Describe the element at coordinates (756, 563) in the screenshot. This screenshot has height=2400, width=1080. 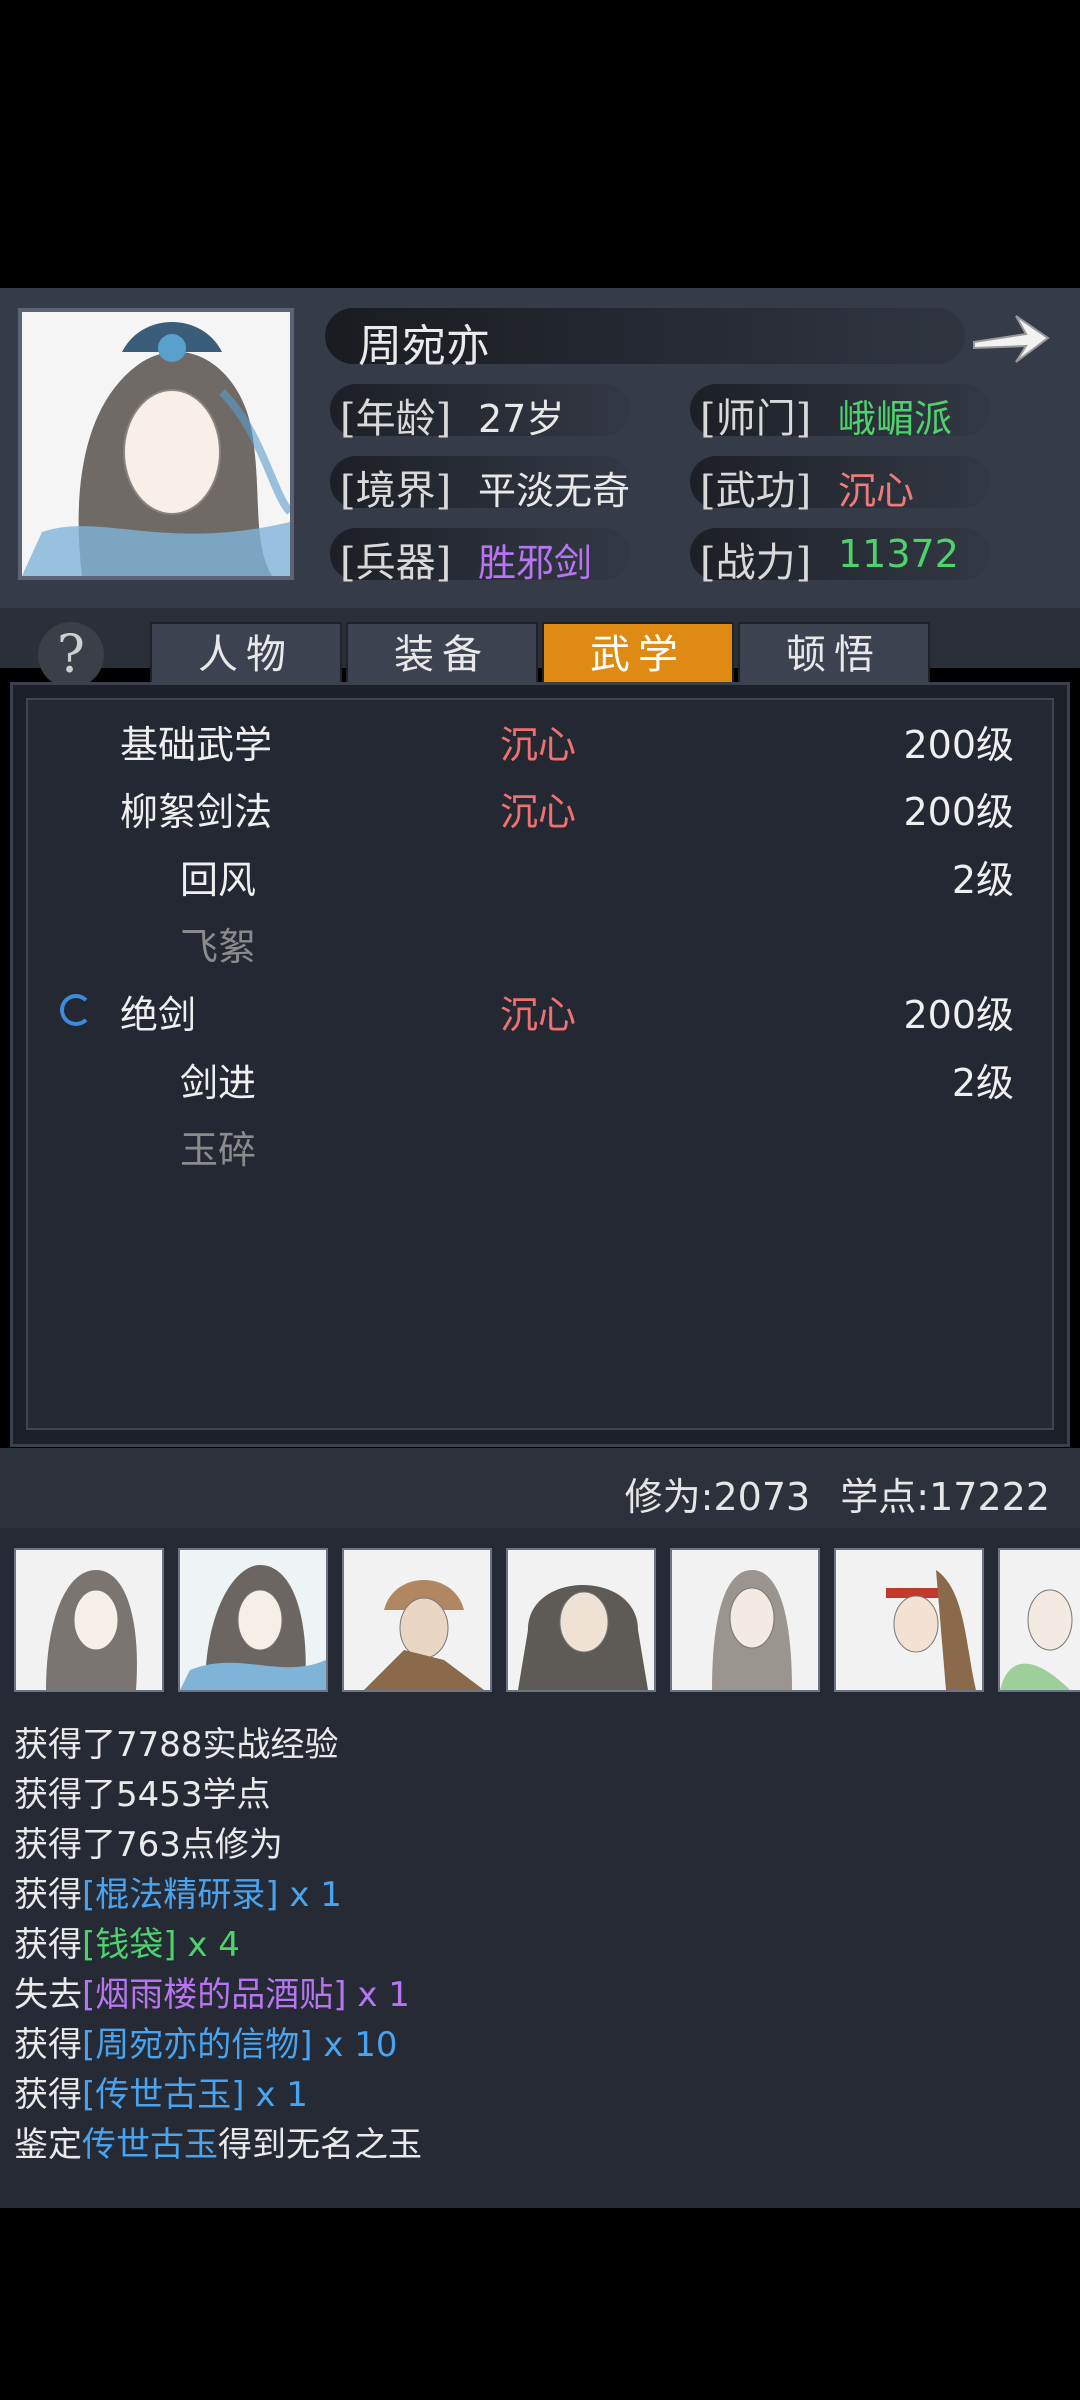
I see `power-label: [战力]` at that location.